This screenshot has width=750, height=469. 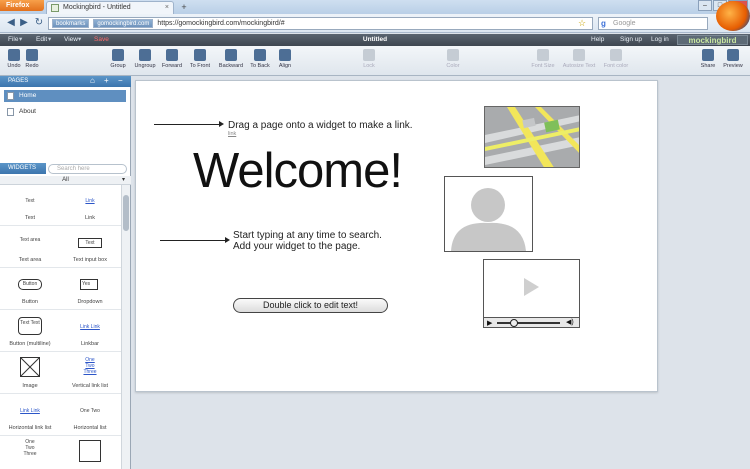 What do you see at coordinates (298, 171) in the screenshot?
I see `welcome-heading: Welcome!` at bounding box center [298, 171].